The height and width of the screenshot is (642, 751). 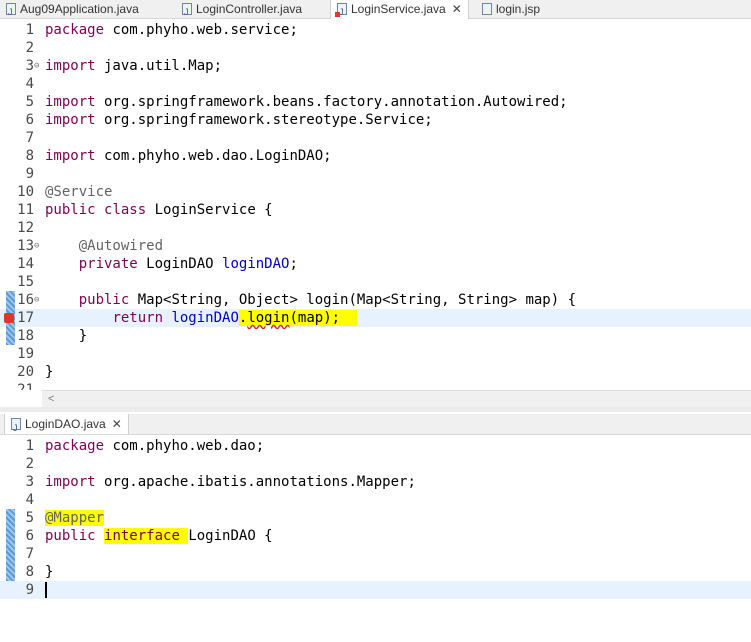 I want to click on code-line: 17 return loginDAO.login(map);, so click(x=187, y=318).